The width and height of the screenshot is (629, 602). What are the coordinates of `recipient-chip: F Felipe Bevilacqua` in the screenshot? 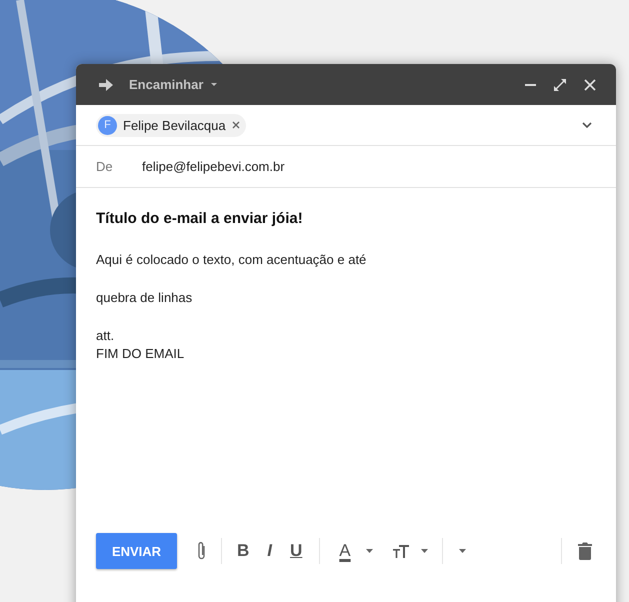 It's located at (171, 125).